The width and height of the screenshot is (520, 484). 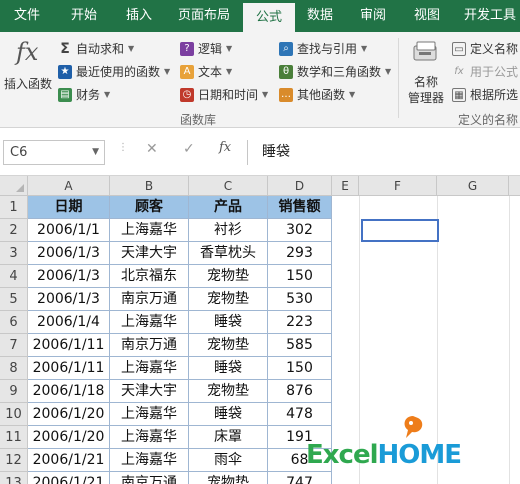 I want to click on row-header: 12, so click(x=14, y=460).